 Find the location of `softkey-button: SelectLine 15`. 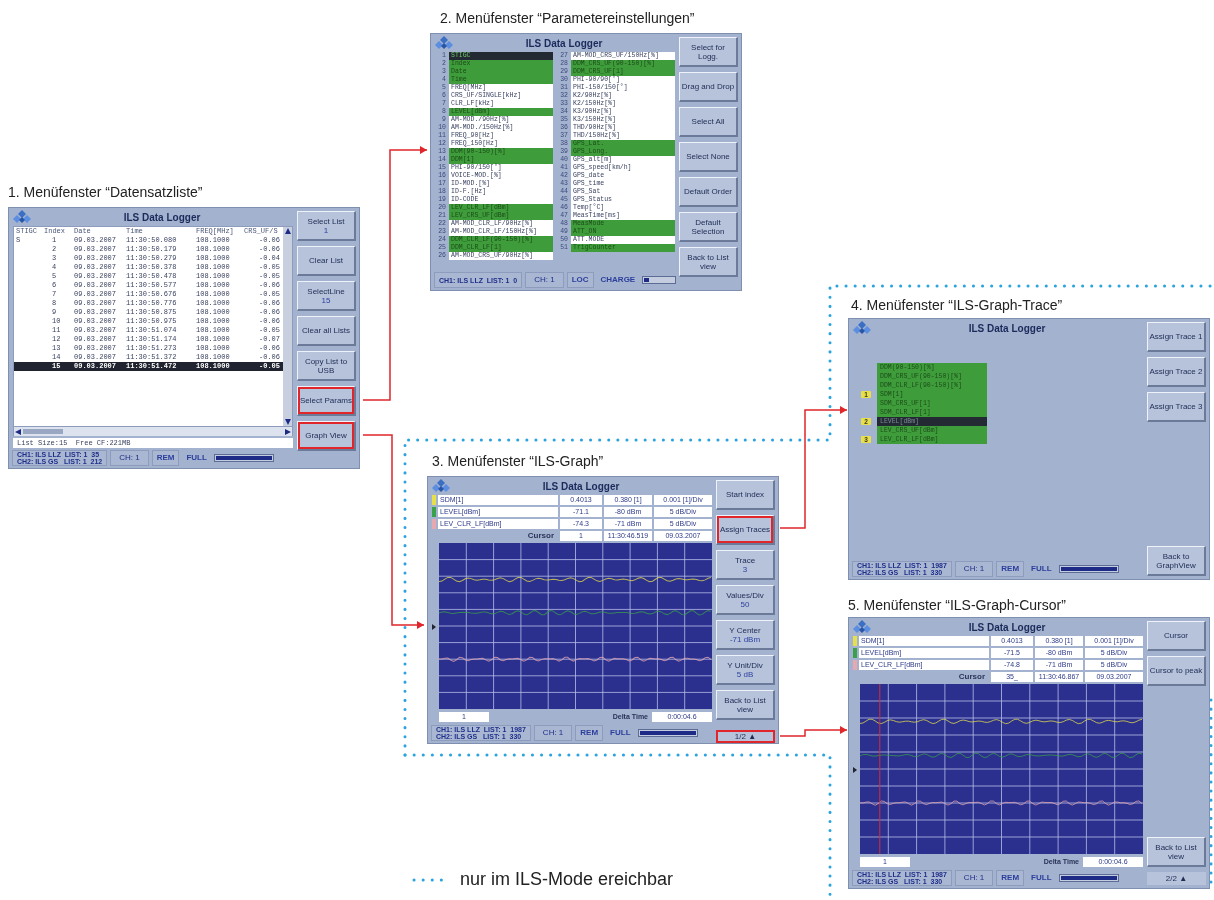

softkey-button: SelectLine 15 is located at coordinates (326, 296).